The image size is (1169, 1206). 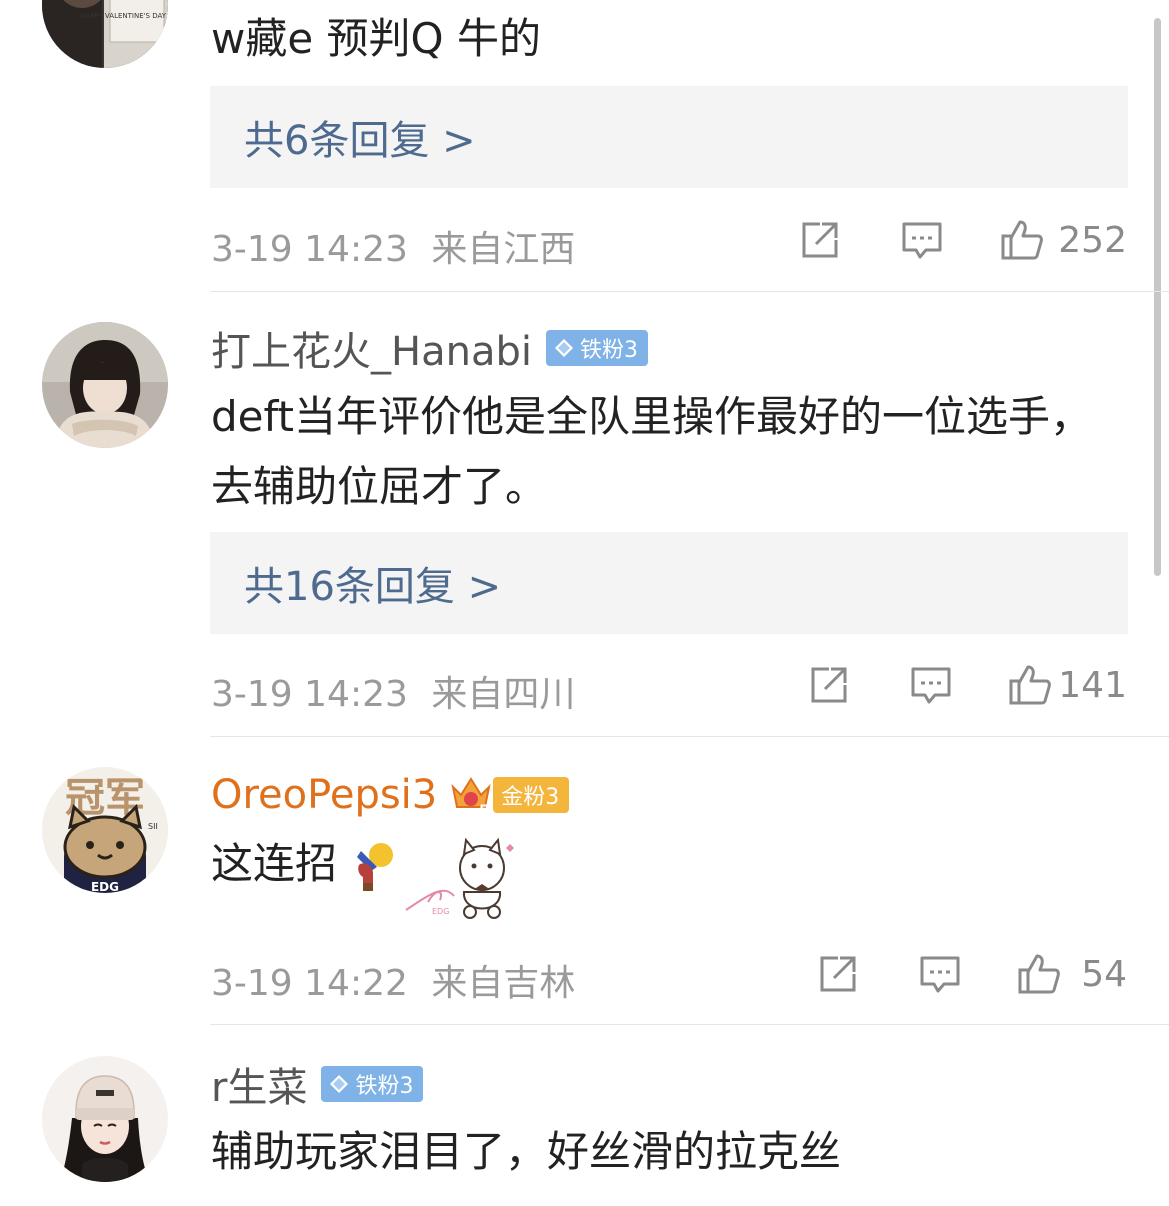 What do you see at coordinates (259, 1084) in the screenshot?
I see `username: r生菜` at bounding box center [259, 1084].